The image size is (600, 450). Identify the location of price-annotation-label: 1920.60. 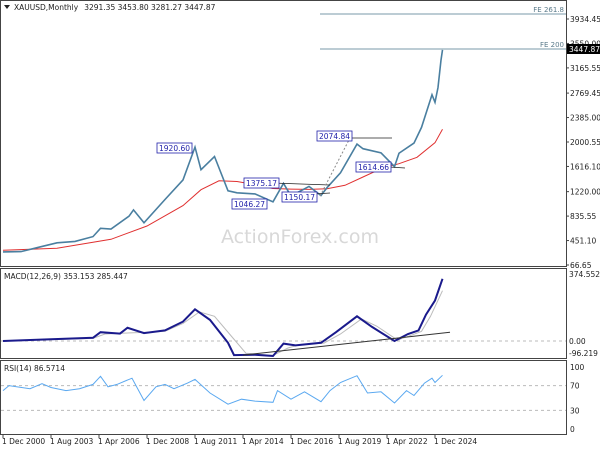
(174, 148).